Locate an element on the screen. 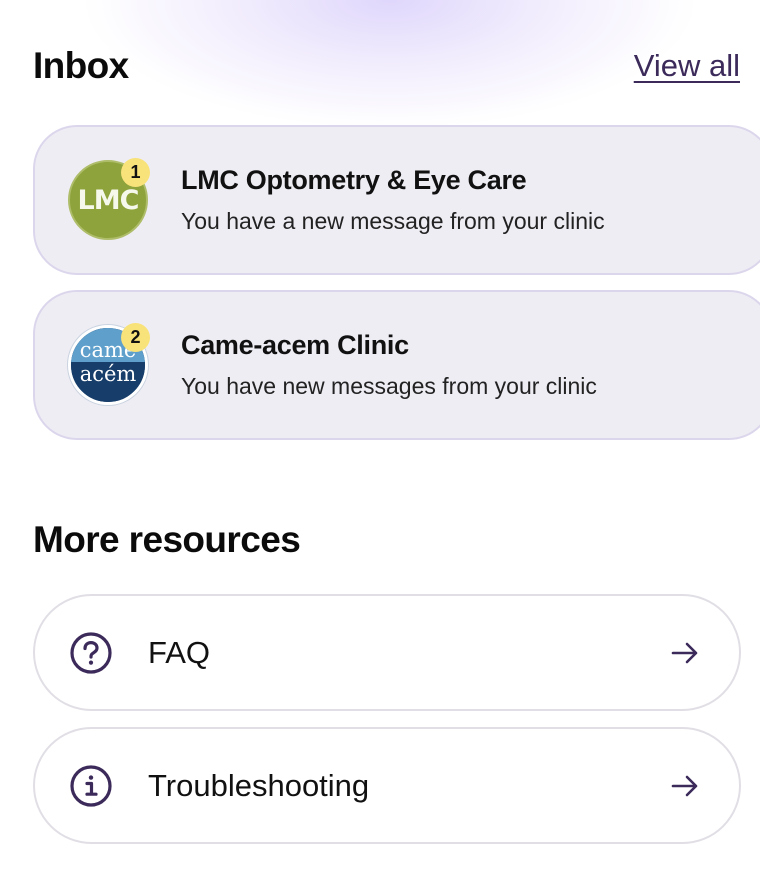 This screenshot has width=760, height=872. question-circle-icon is located at coordinates (91, 652).